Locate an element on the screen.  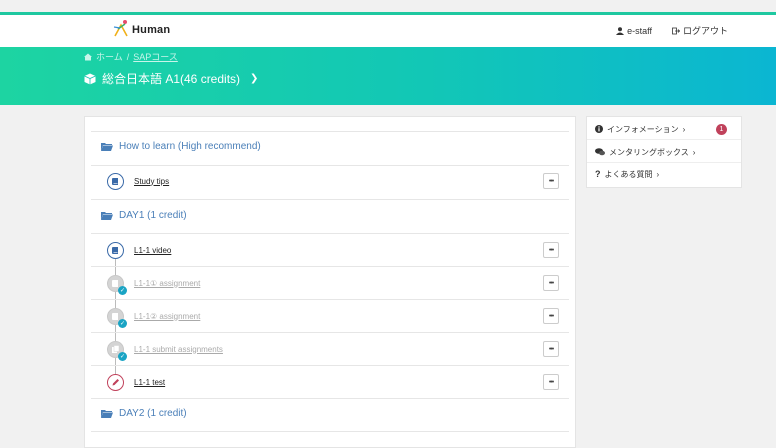
logout-link: ログアウト is located at coordinates (700, 30).